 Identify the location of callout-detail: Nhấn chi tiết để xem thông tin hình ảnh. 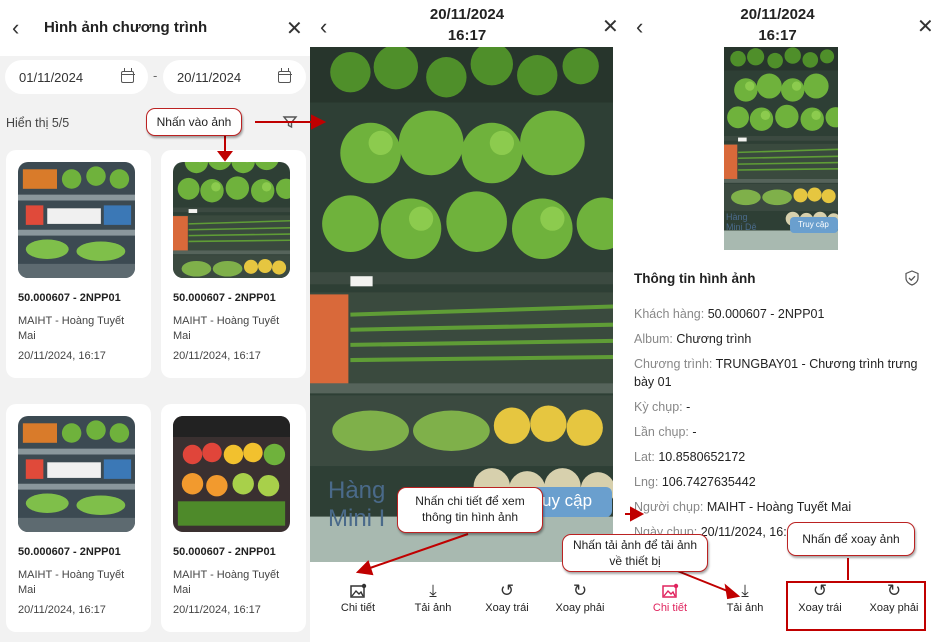
(470, 510).